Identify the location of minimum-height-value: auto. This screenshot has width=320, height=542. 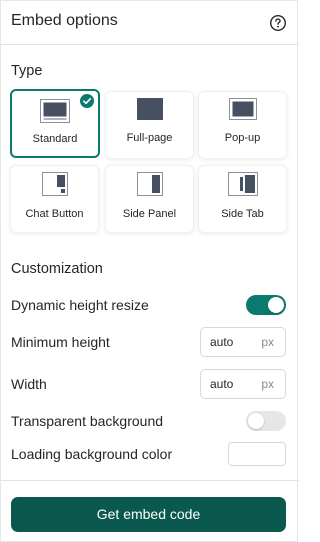
(222, 342).